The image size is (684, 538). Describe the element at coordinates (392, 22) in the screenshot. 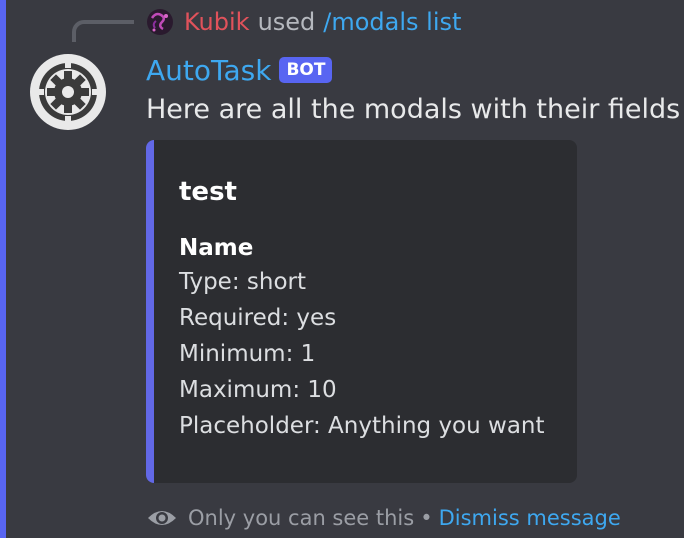

I see `command-link: /modals list` at that location.